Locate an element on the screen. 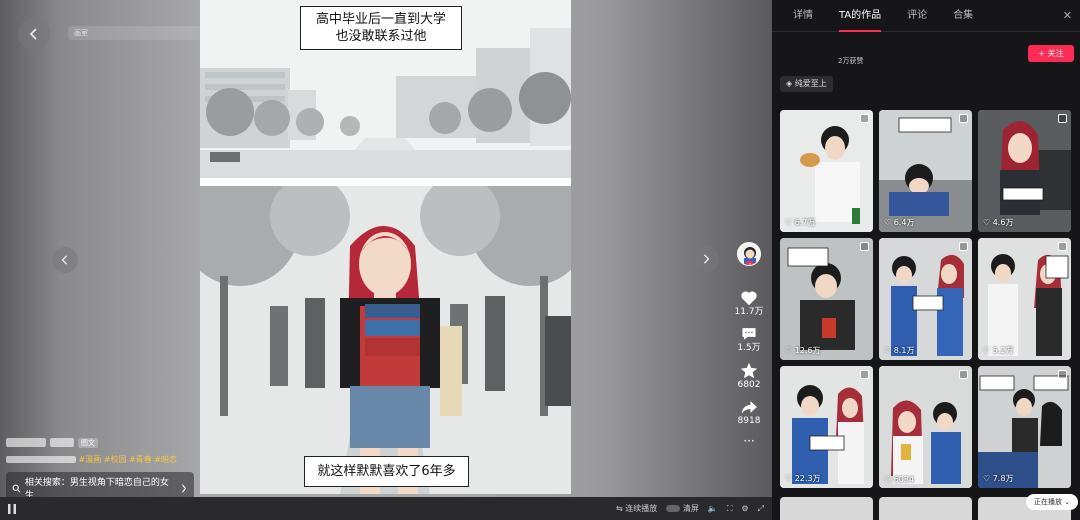  toggle-switch is located at coordinates (673, 508).